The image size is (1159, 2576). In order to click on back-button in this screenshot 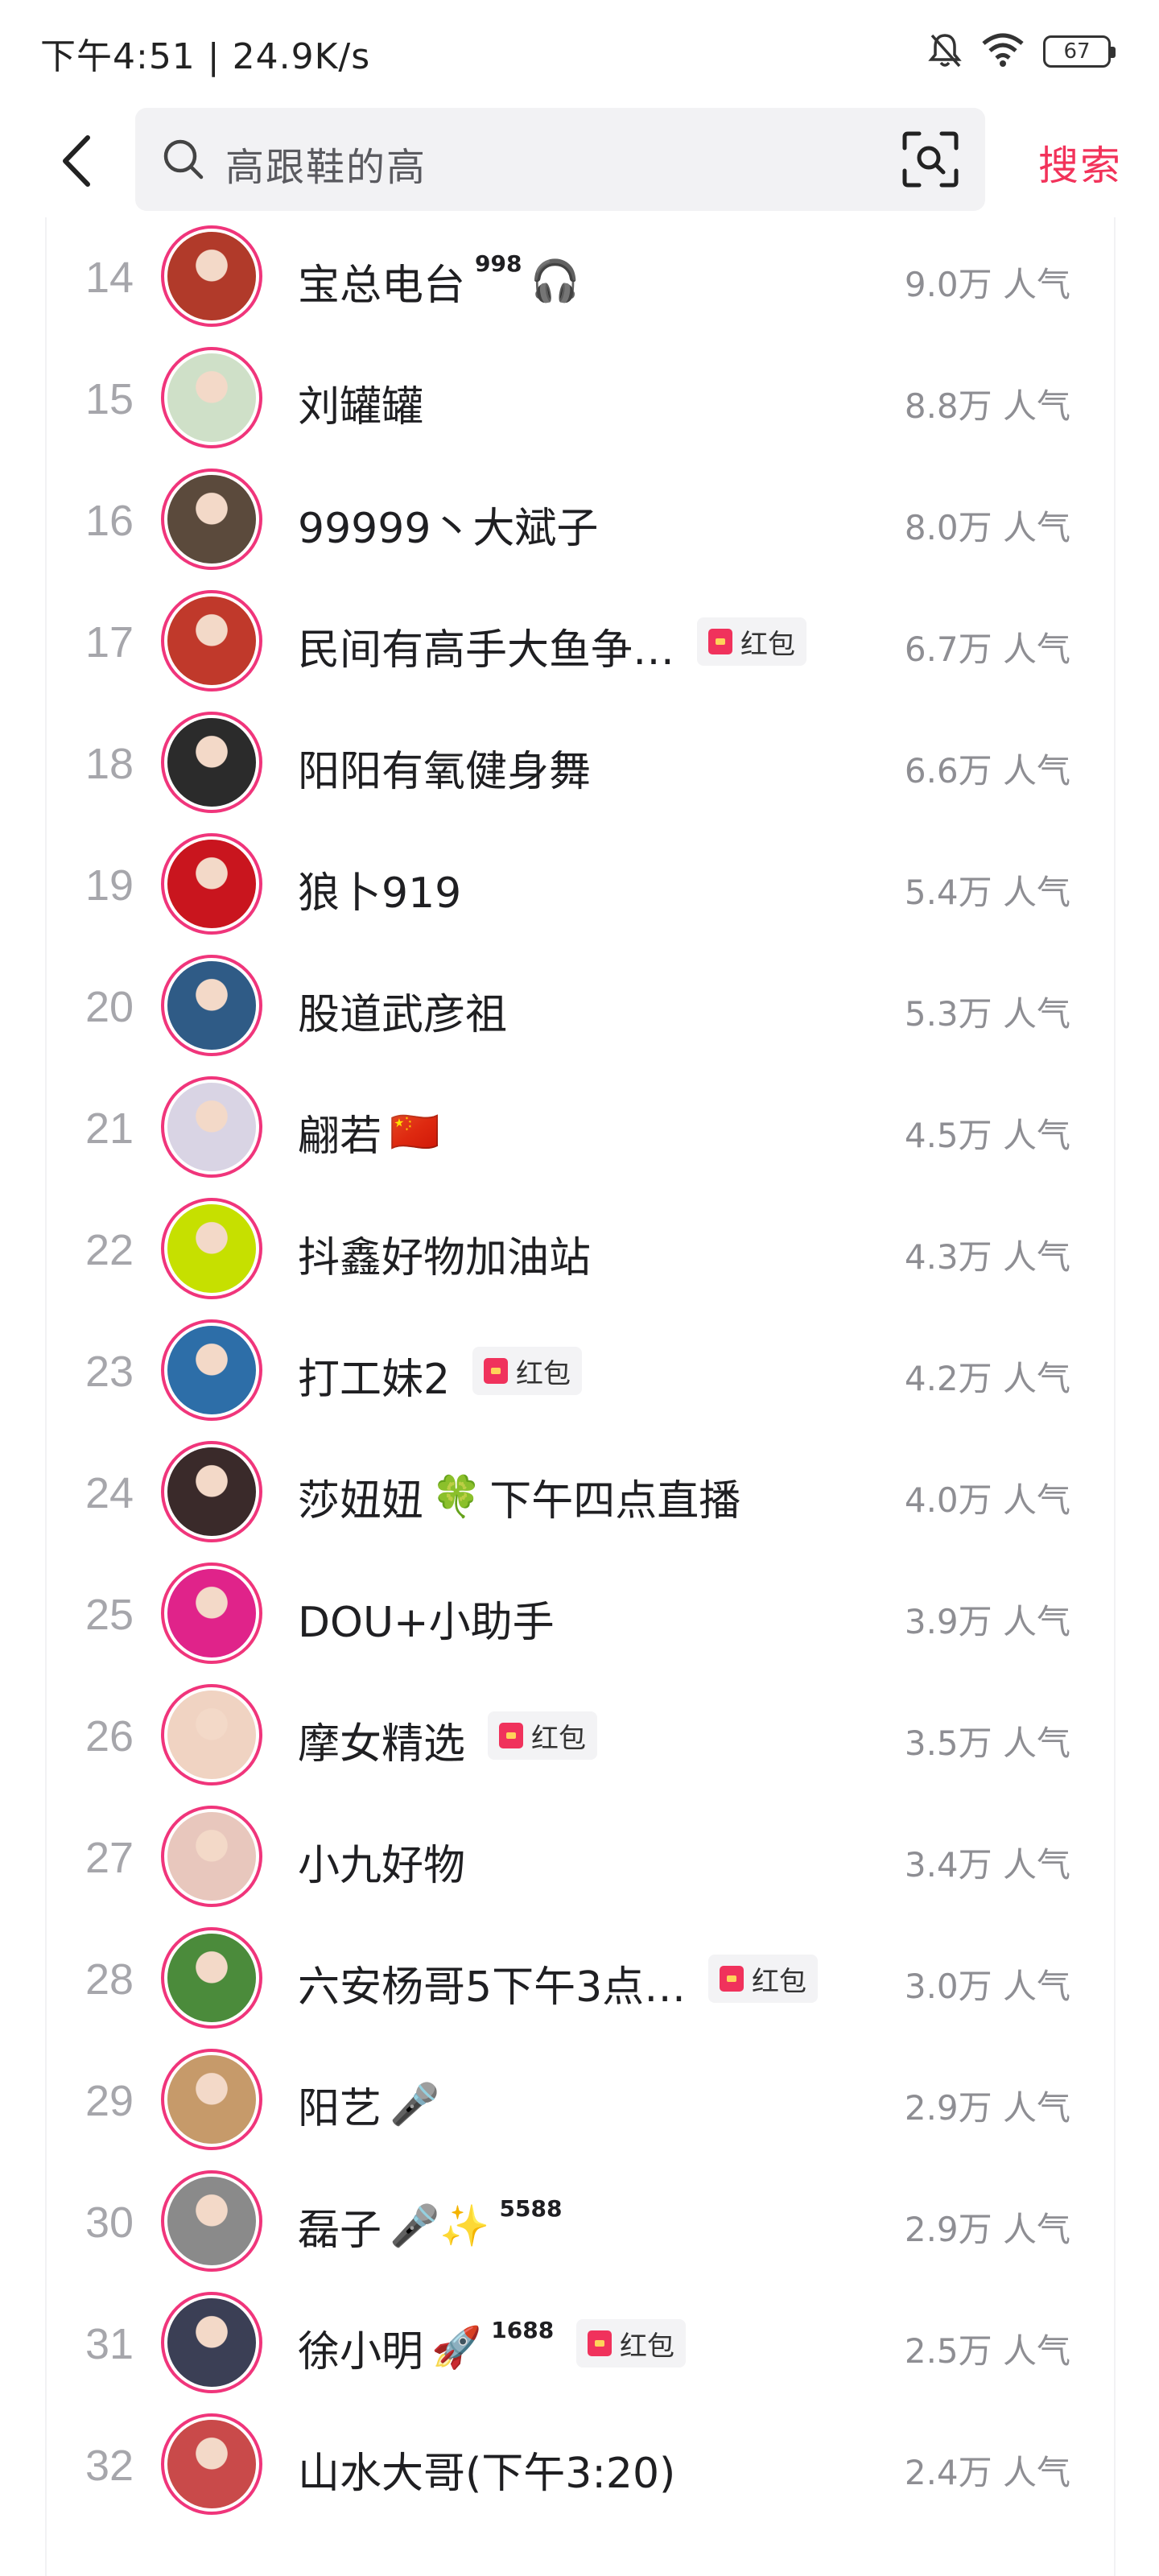, I will do `click(76, 161)`.